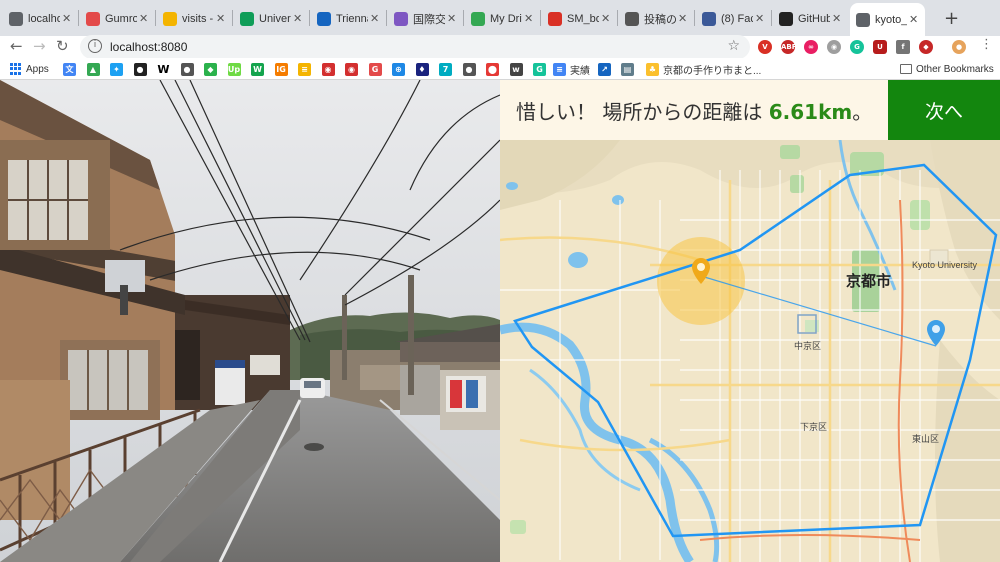 This screenshot has width=1000, height=562. I want to click on bookmark-icon-item: ↗, so click(604, 69).